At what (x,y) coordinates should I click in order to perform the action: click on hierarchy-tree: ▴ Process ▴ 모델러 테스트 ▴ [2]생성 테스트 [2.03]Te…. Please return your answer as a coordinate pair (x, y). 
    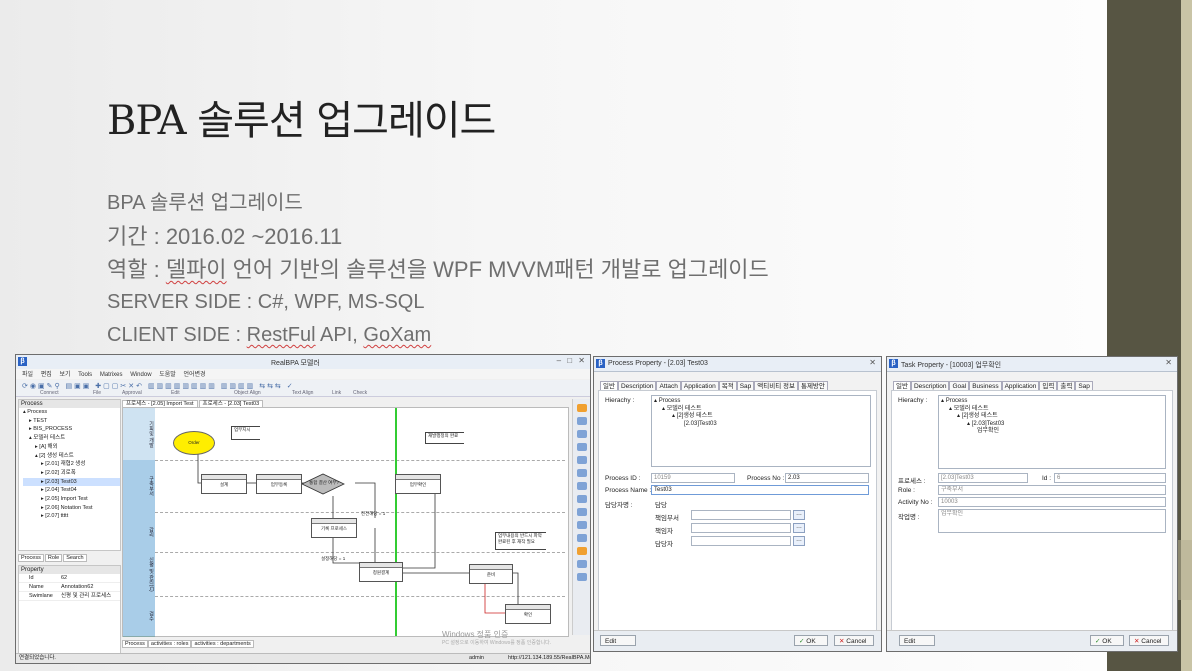
    Looking at the image, I should click on (761, 431).